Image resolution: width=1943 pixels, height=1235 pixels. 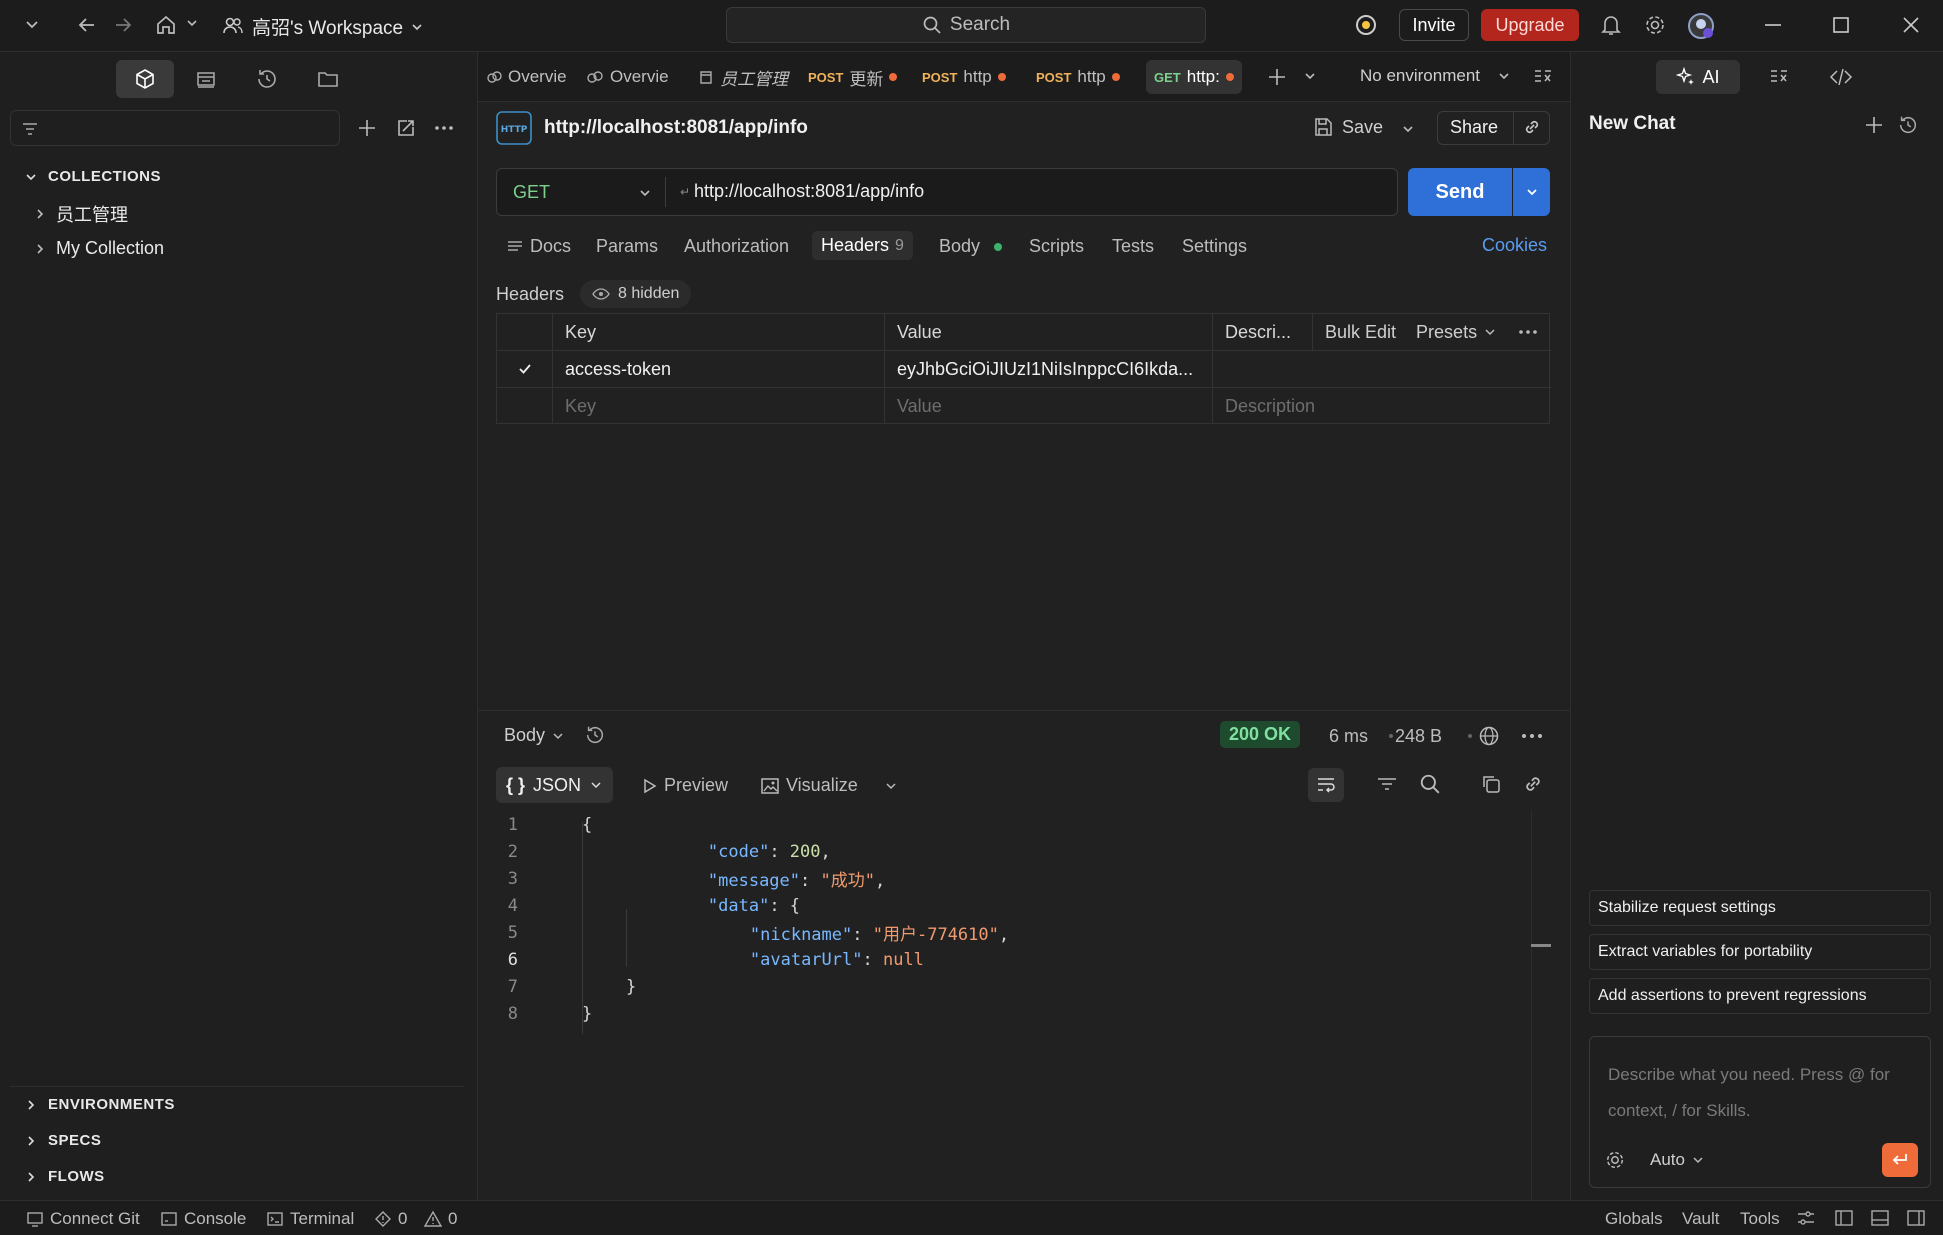 What do you see at coordinates (583, 192) in the screenshot?
I see `method-select: GET` at bounding box center [583, 192].